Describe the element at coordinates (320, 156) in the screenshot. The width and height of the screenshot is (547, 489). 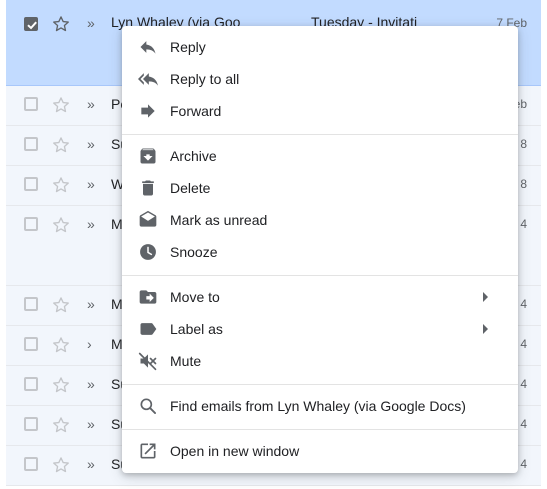
I see `menu-item-archive: Archive` at that location.